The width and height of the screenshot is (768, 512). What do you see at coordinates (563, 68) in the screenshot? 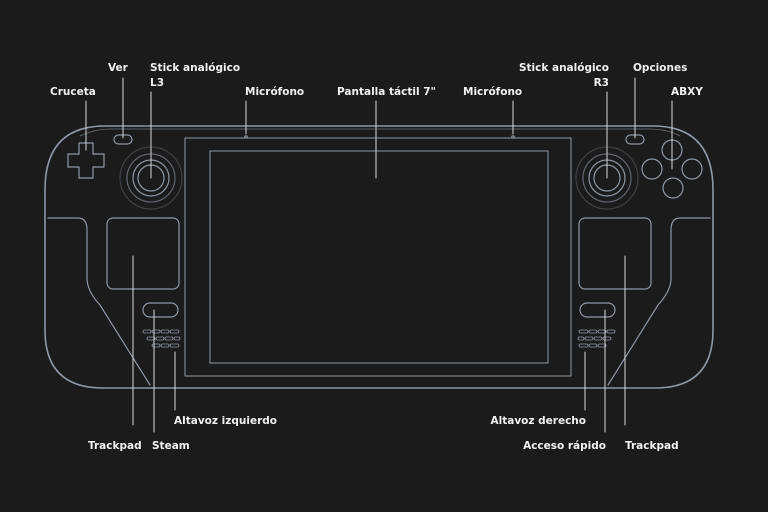
I see `label-right-stick-line1: Stick analógico` at bounding box center [563, 68].